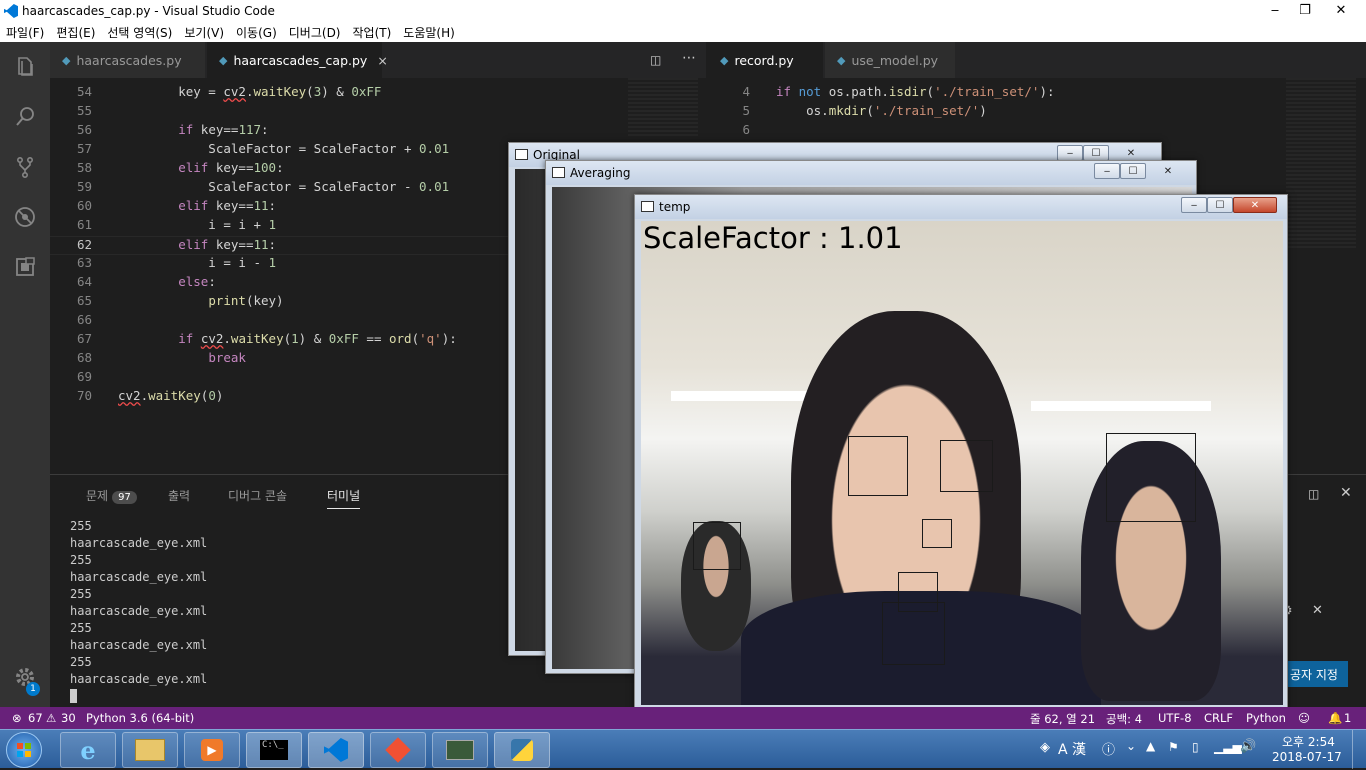  What do you see at coordinates (25, 167) in the screenshot?
I see `source-control-icon` at bounding box center [25, 167].